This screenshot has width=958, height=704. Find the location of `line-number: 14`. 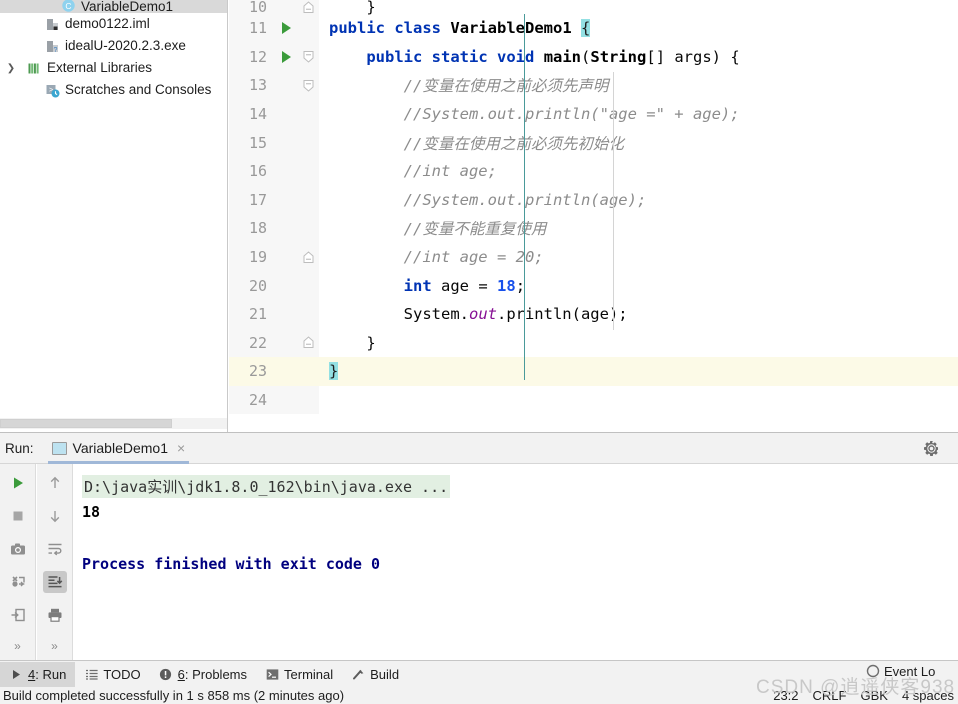

line-number: 14 is located at coordinates (252, 114).